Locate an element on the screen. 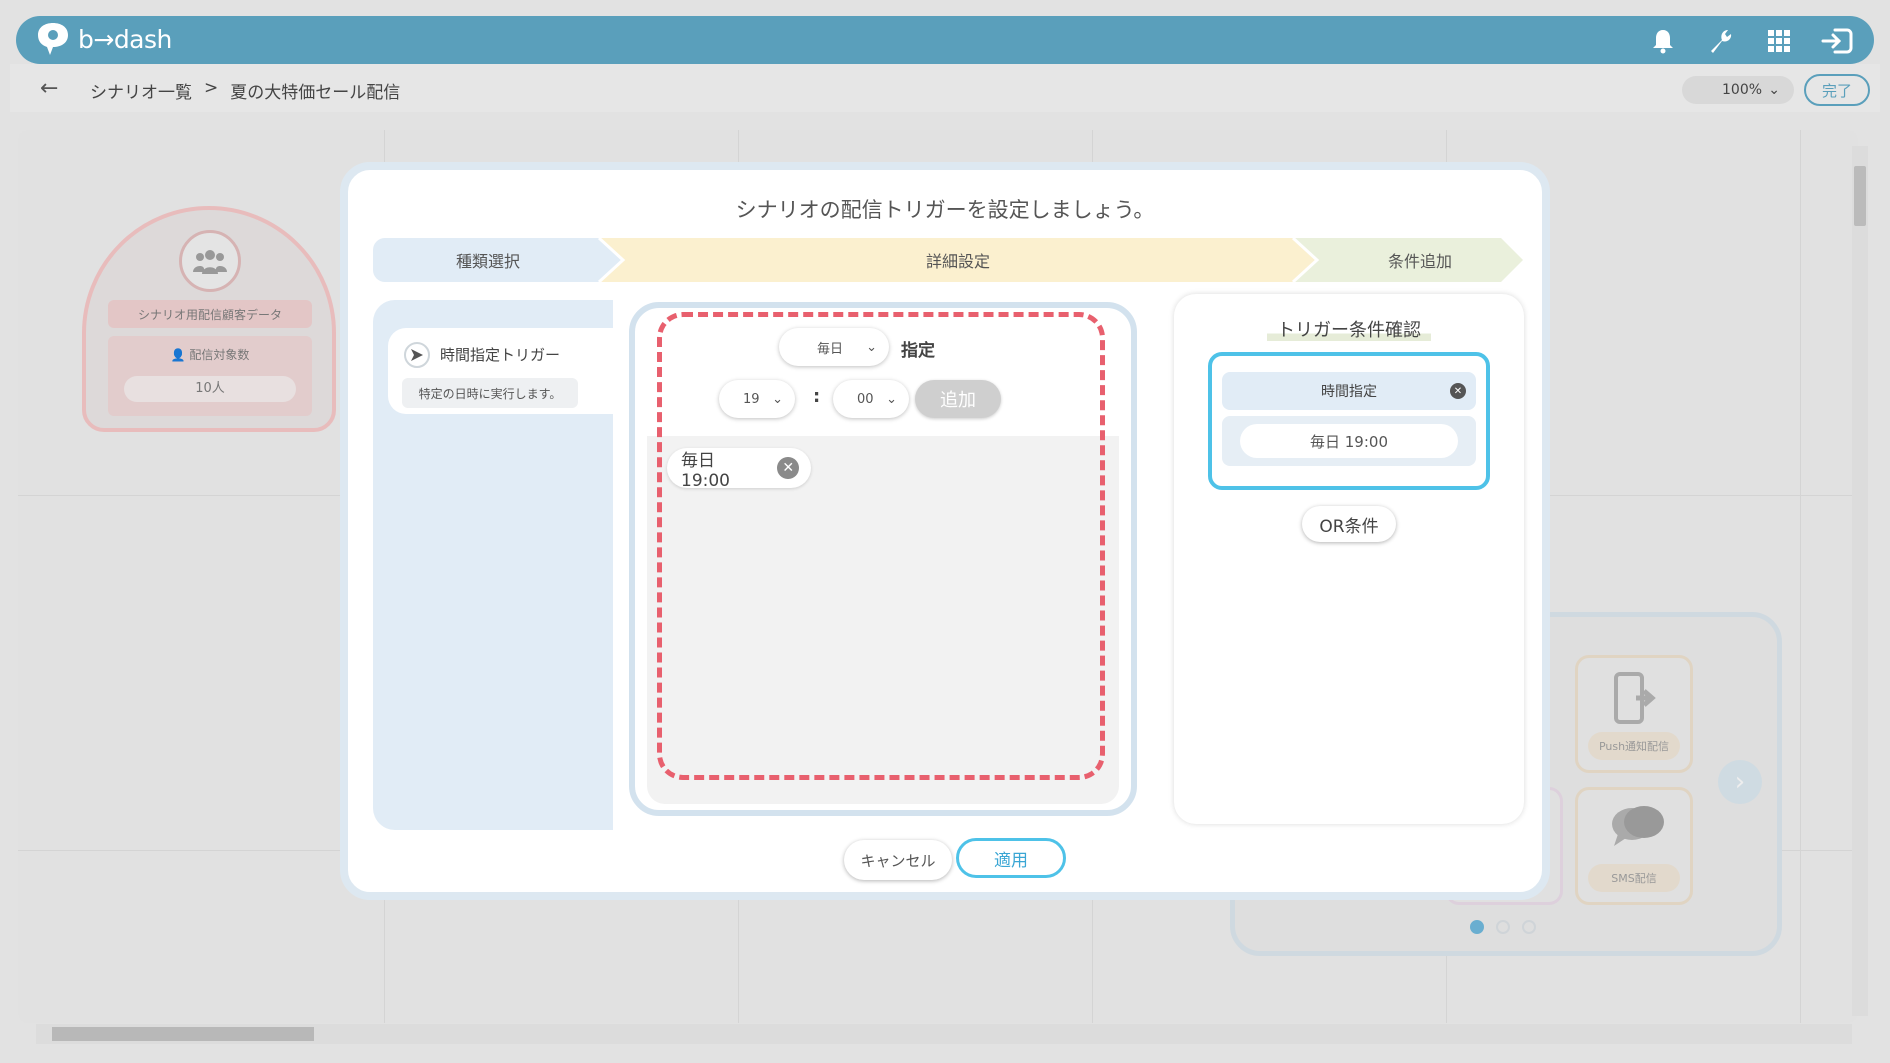  pagination-dots is located at coordinates (1503, 927).